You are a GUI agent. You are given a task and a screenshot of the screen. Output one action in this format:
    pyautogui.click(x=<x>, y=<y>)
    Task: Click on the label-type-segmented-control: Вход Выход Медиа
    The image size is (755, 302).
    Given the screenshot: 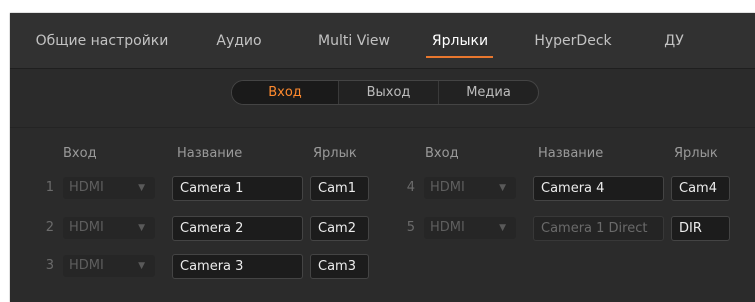 What is the action you would take?
    pyautogui.click(x=385, y=92)
    